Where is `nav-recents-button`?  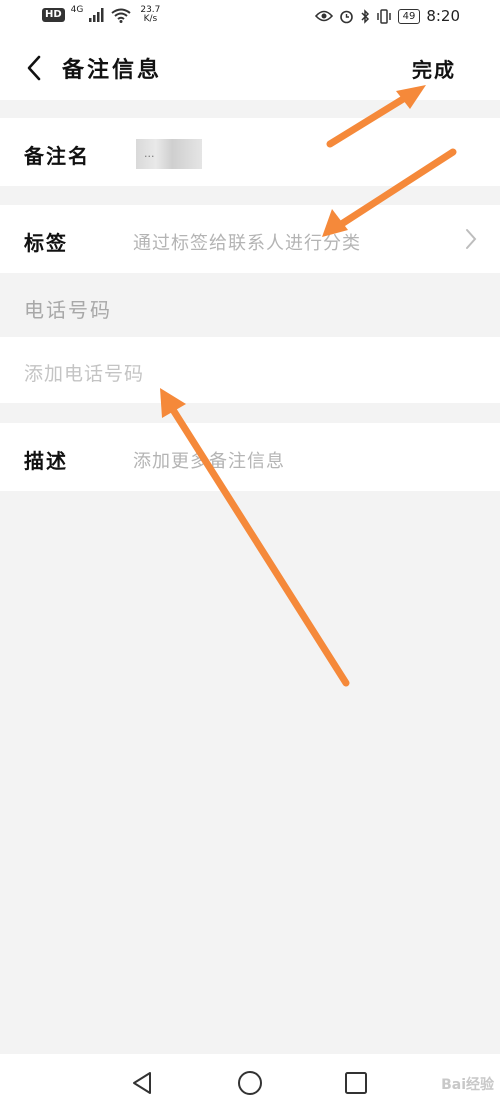 nav-recents-button is located at coordinates (356, 1083).